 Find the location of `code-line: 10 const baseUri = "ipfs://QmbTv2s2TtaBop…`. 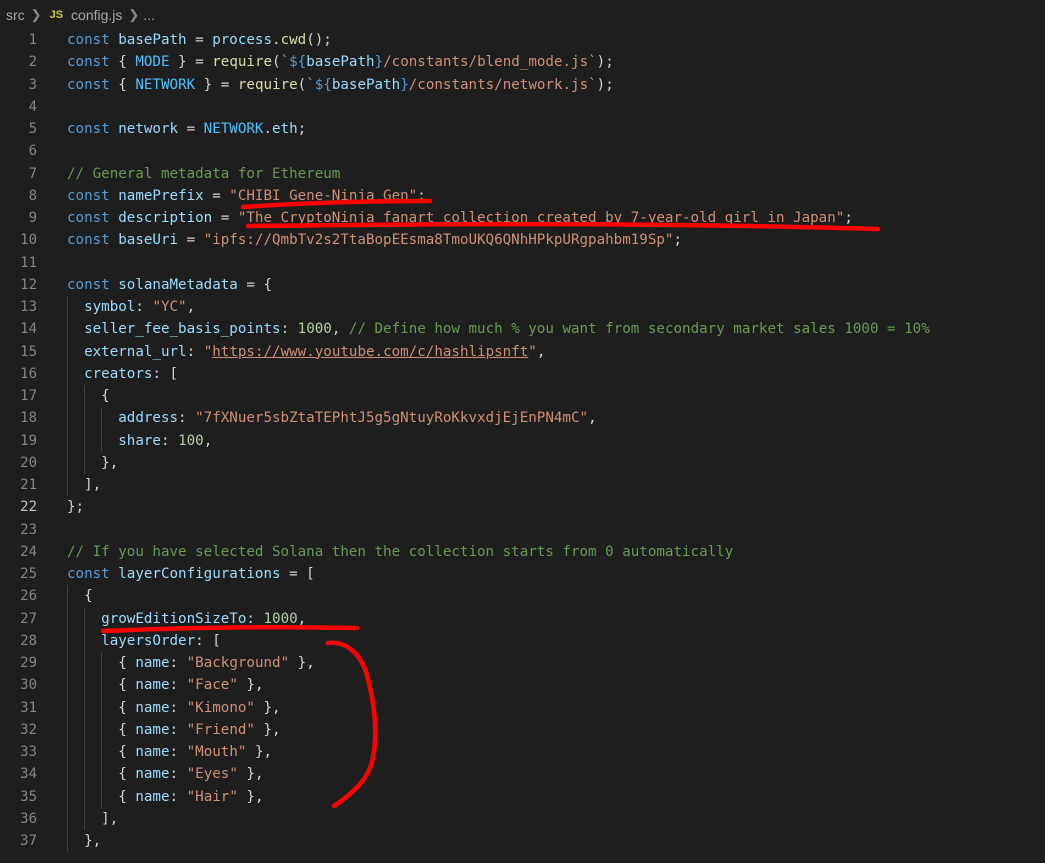

code-line: 10 const baseUri = "ipfs://QmbTv2s2TtaBop… is located at coordinates (522, 240).